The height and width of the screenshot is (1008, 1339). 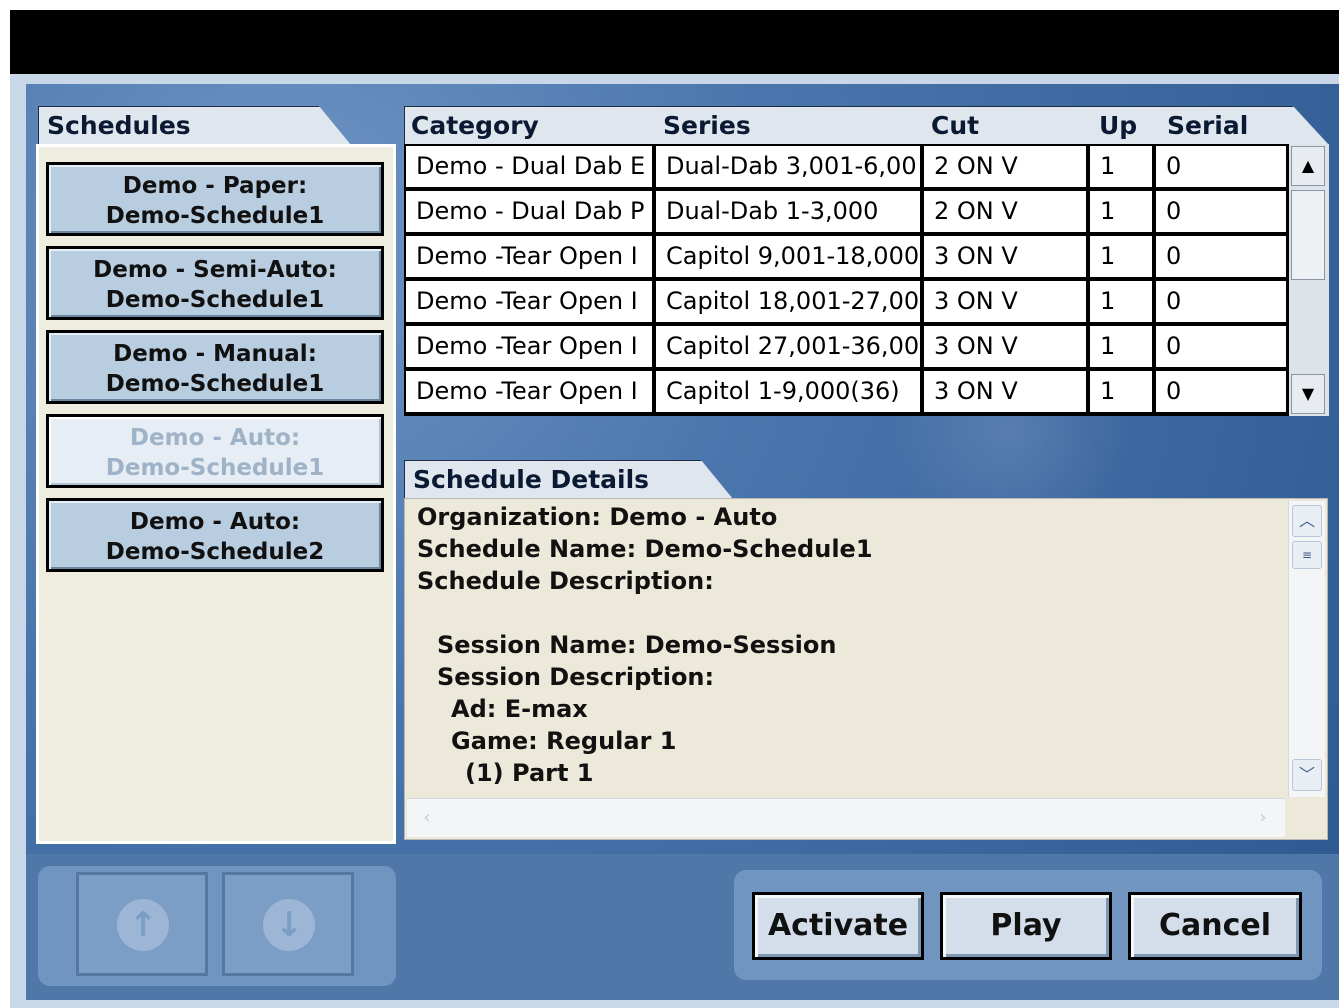 I want to click on move-down-button: ↓, so click(x=288, y=924).